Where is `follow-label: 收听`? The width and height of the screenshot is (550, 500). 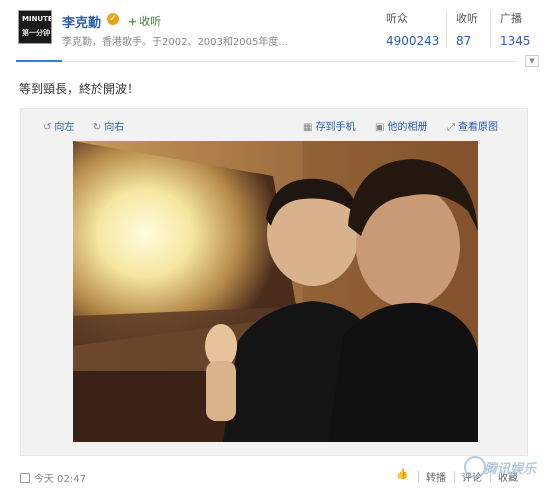
follow-label: 收听 is located at coordinates (150, 21).